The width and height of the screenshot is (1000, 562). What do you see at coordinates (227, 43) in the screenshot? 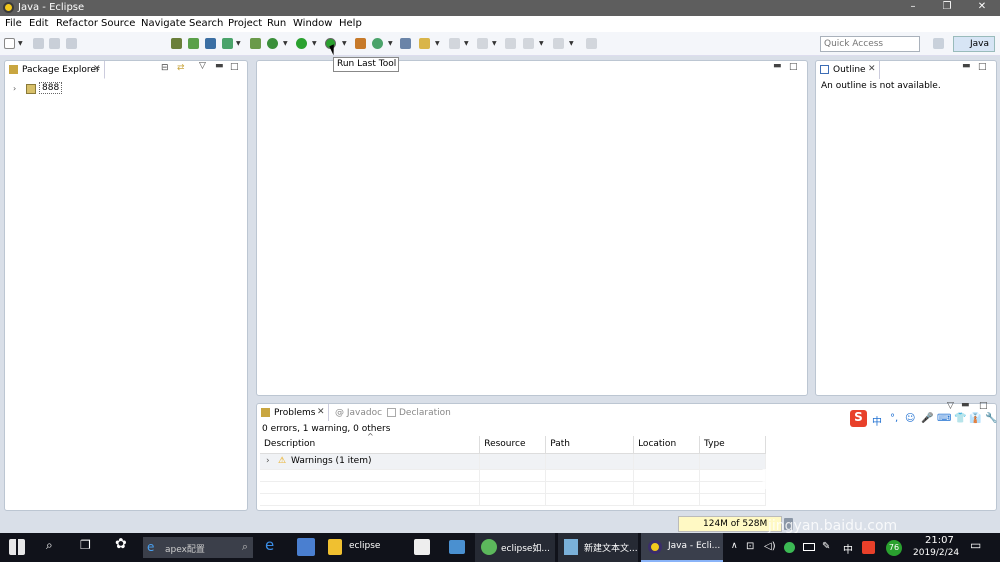
I see `task-icon` at bounding box center [227, 43].